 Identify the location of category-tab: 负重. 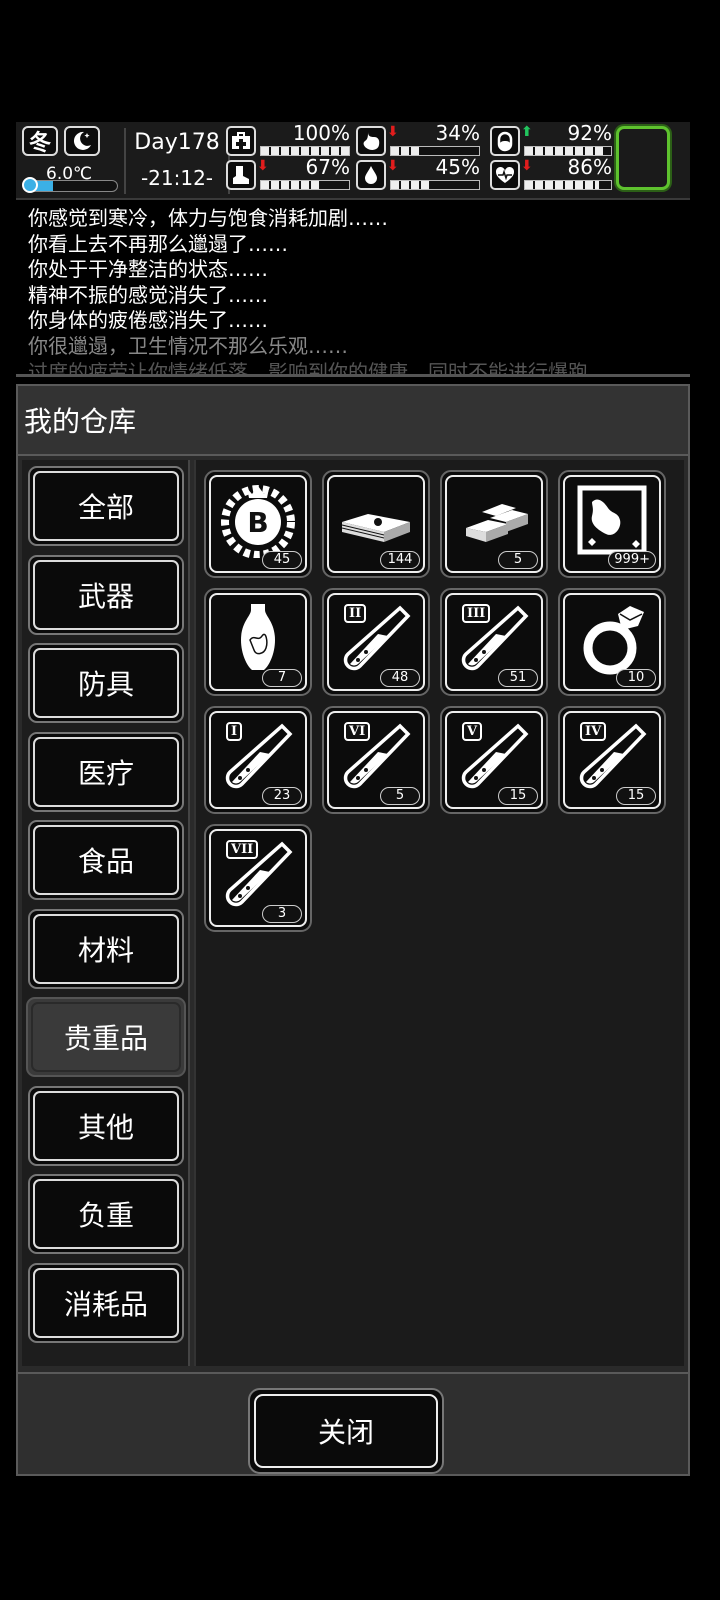
(106, 1214).